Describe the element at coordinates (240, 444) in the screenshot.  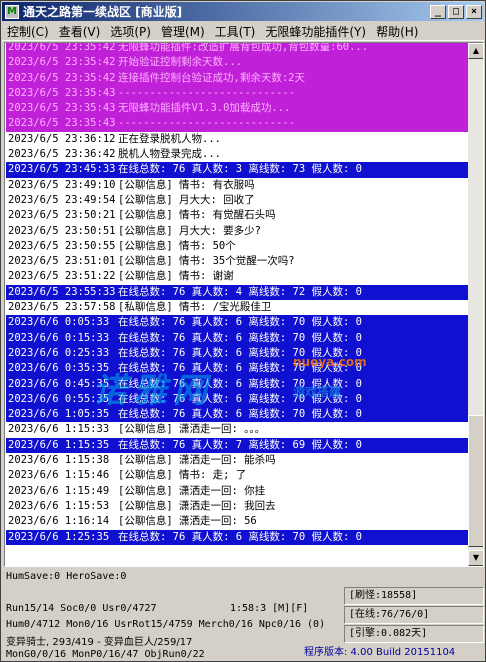
I see `log-message: 在线总数: 76 真人数: 7 离线数: 69 假人数: 0` at that location.